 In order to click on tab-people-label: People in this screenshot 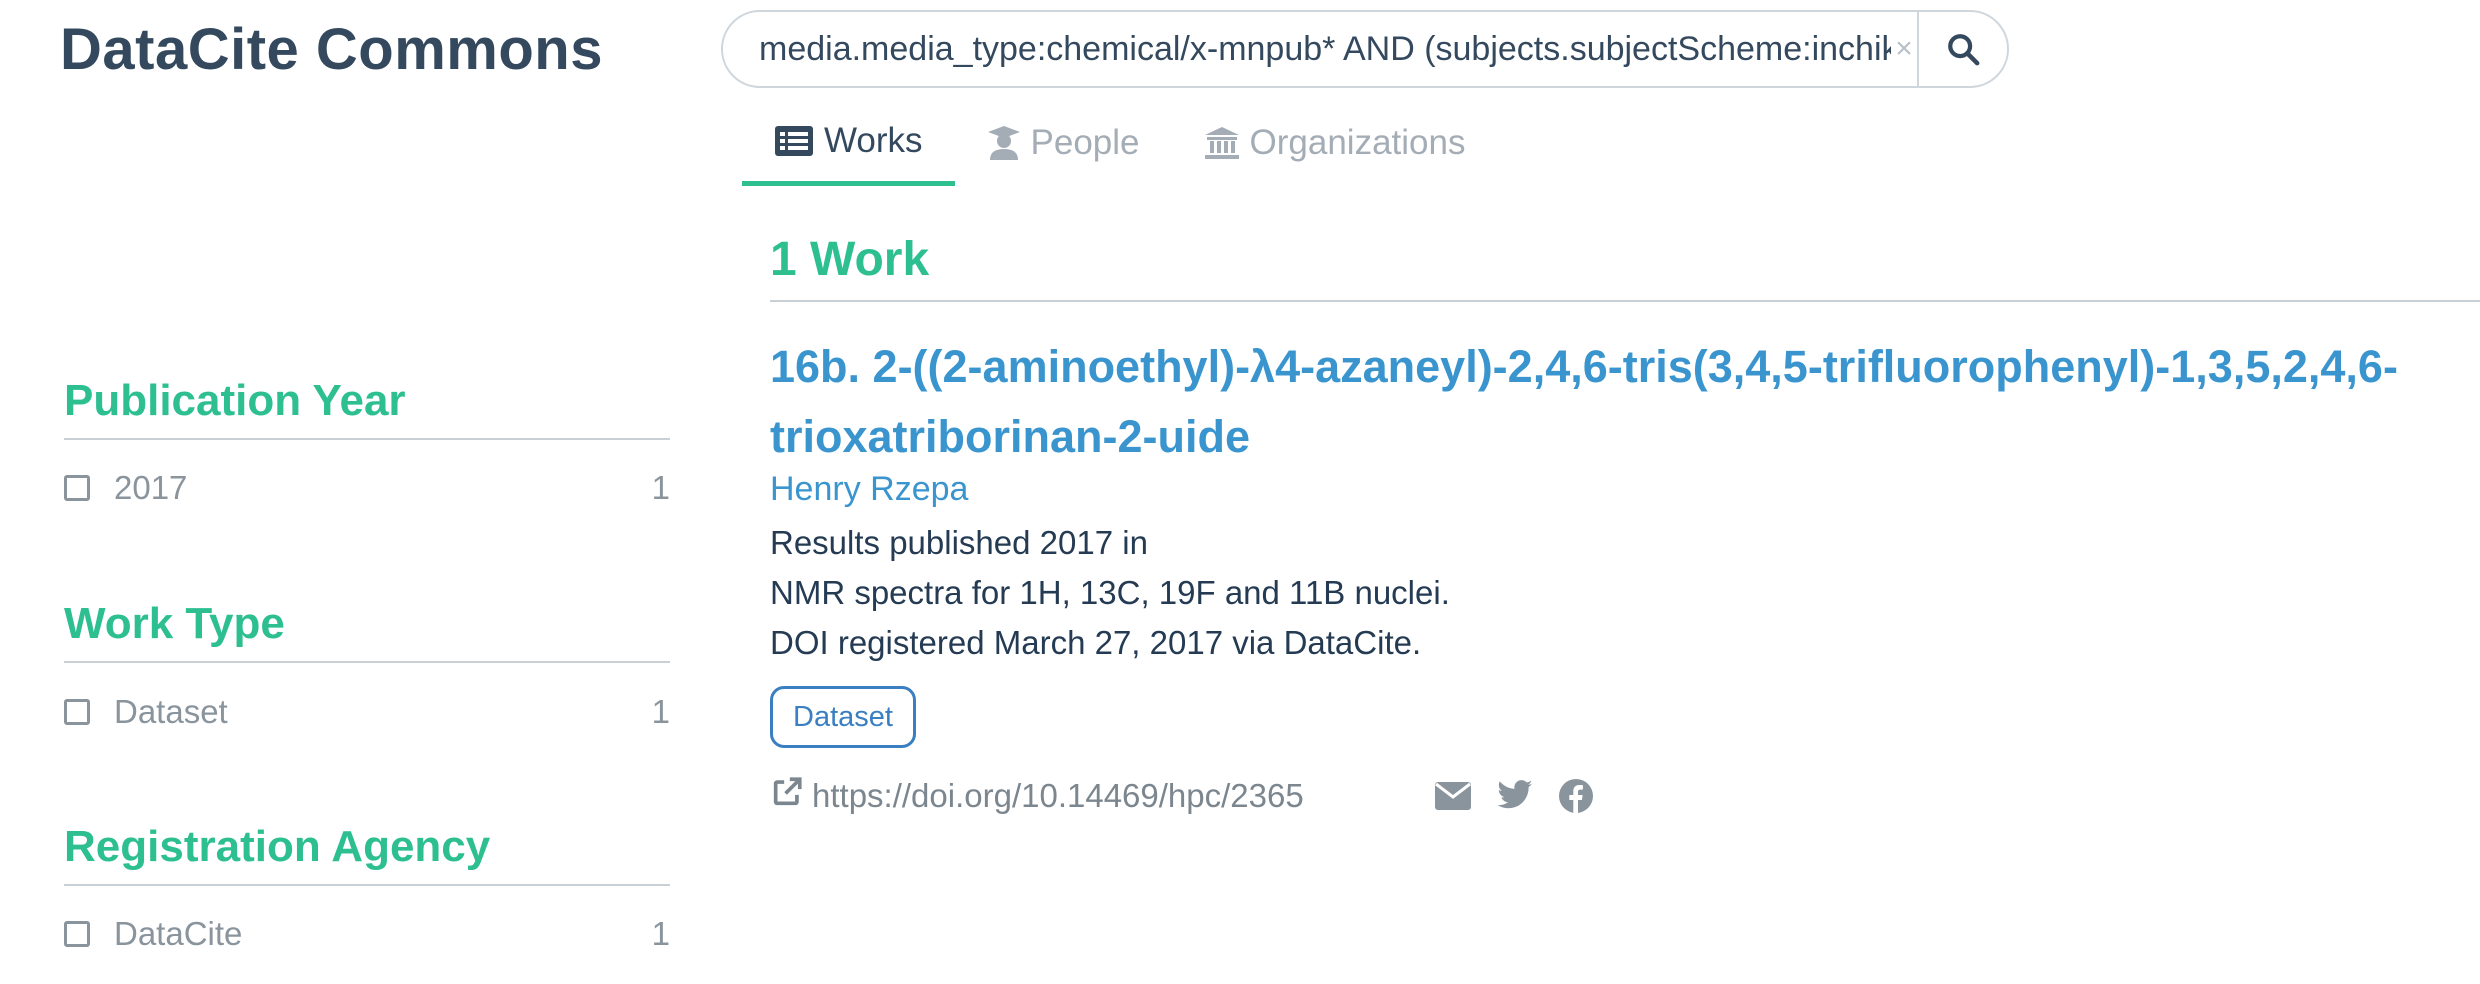, I will do `click(1085, 142)`.